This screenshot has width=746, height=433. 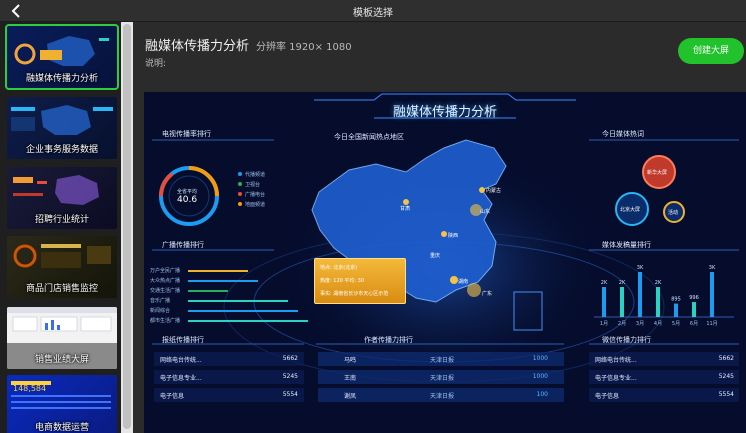 What do you see at coordinates (626, 245) in the screenshot?
I see `media-rank-title: 媒体发稿量排行` at bounding box center [626, 245].